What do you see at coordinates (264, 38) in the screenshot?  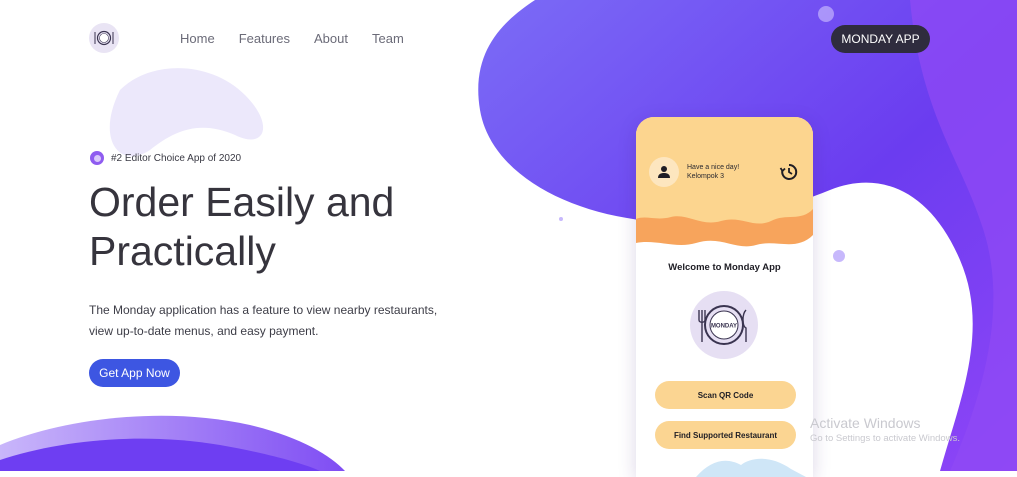 I see `nav-features: Features` at bounding box center [264, 38].